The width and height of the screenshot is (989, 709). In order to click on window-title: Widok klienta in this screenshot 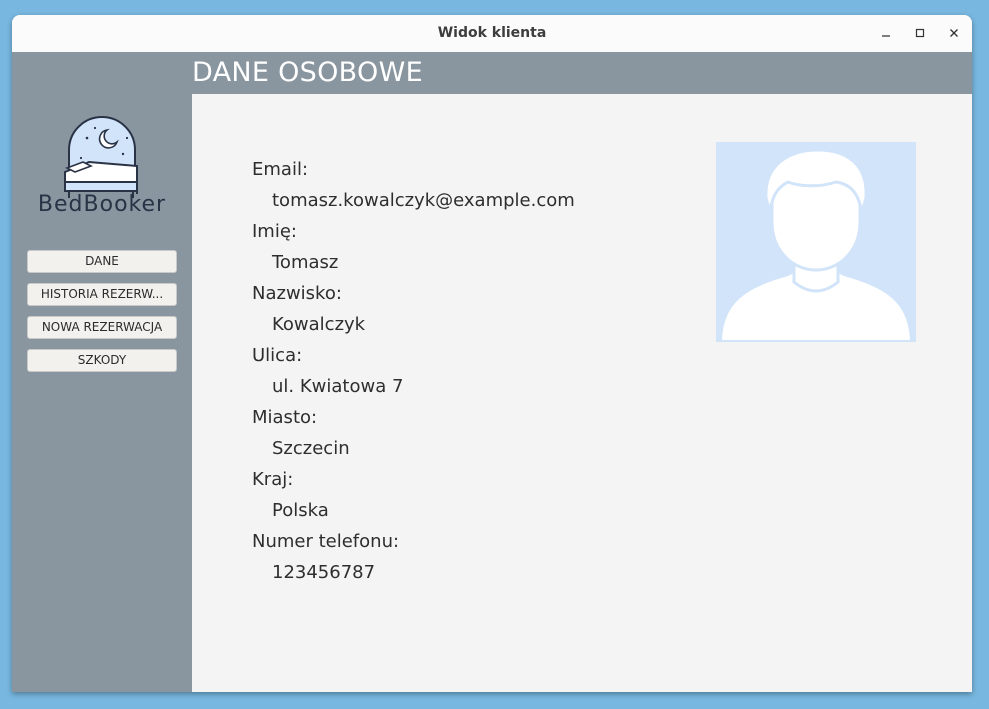, I will do `click(492, 33)`.